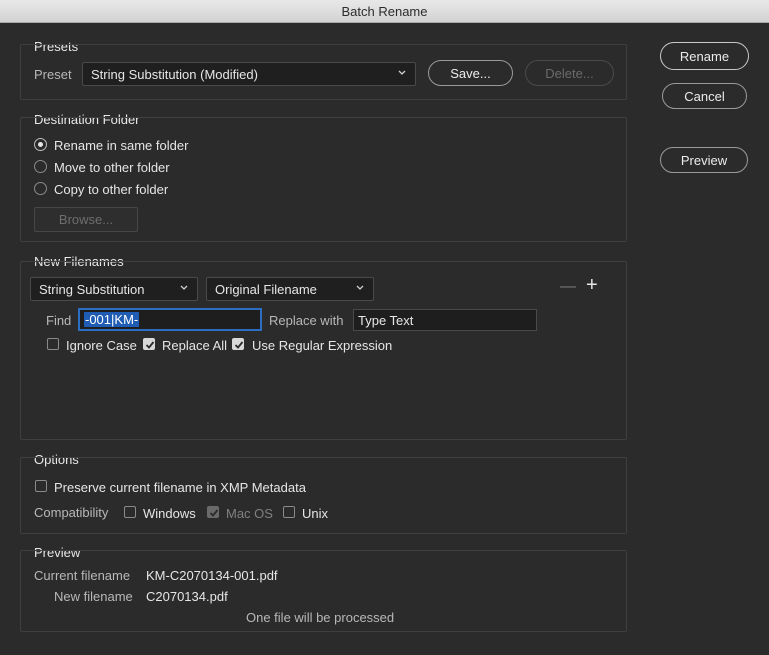 The image size is (769, 655). What do you see at coordinates (53, 74) in the screenshot?
I see `preset-label: Preset` at bounding box center [53, 74].